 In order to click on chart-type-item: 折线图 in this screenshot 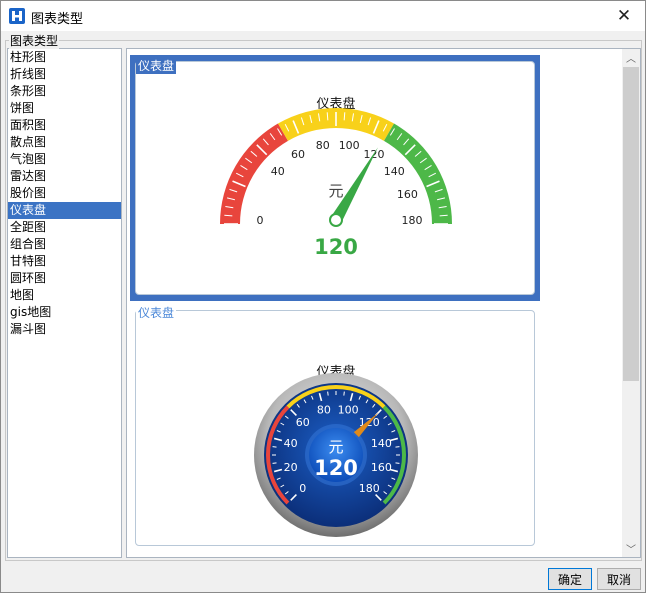, I will do `click(64, 74)`.